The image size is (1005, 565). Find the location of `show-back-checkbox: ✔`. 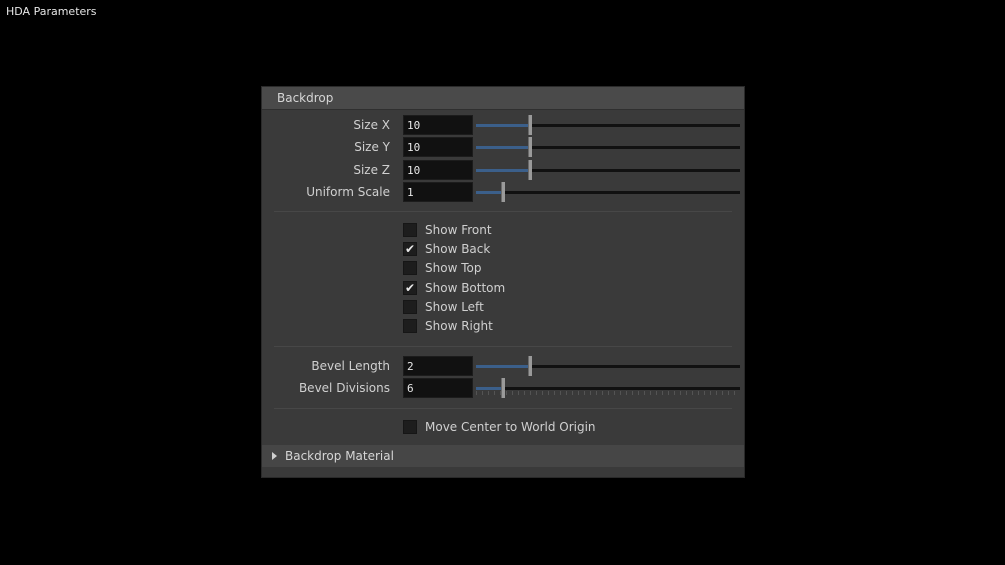

show-back-checkbox: ✔ is located at coordinates (410, 249).